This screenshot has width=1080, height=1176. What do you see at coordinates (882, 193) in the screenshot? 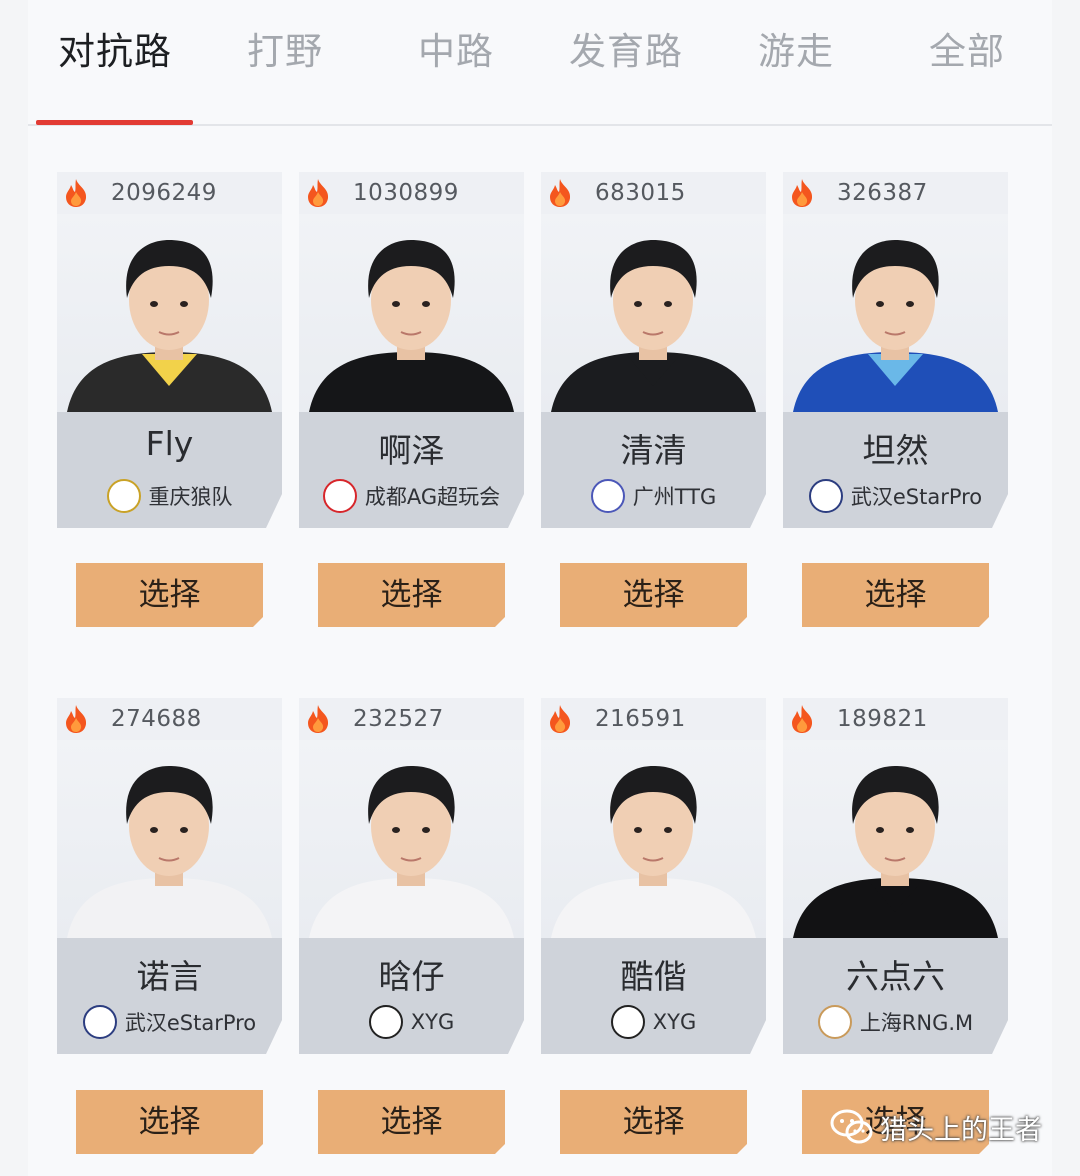
I see `heat-value: 326387` at bounding box center [882, 193].